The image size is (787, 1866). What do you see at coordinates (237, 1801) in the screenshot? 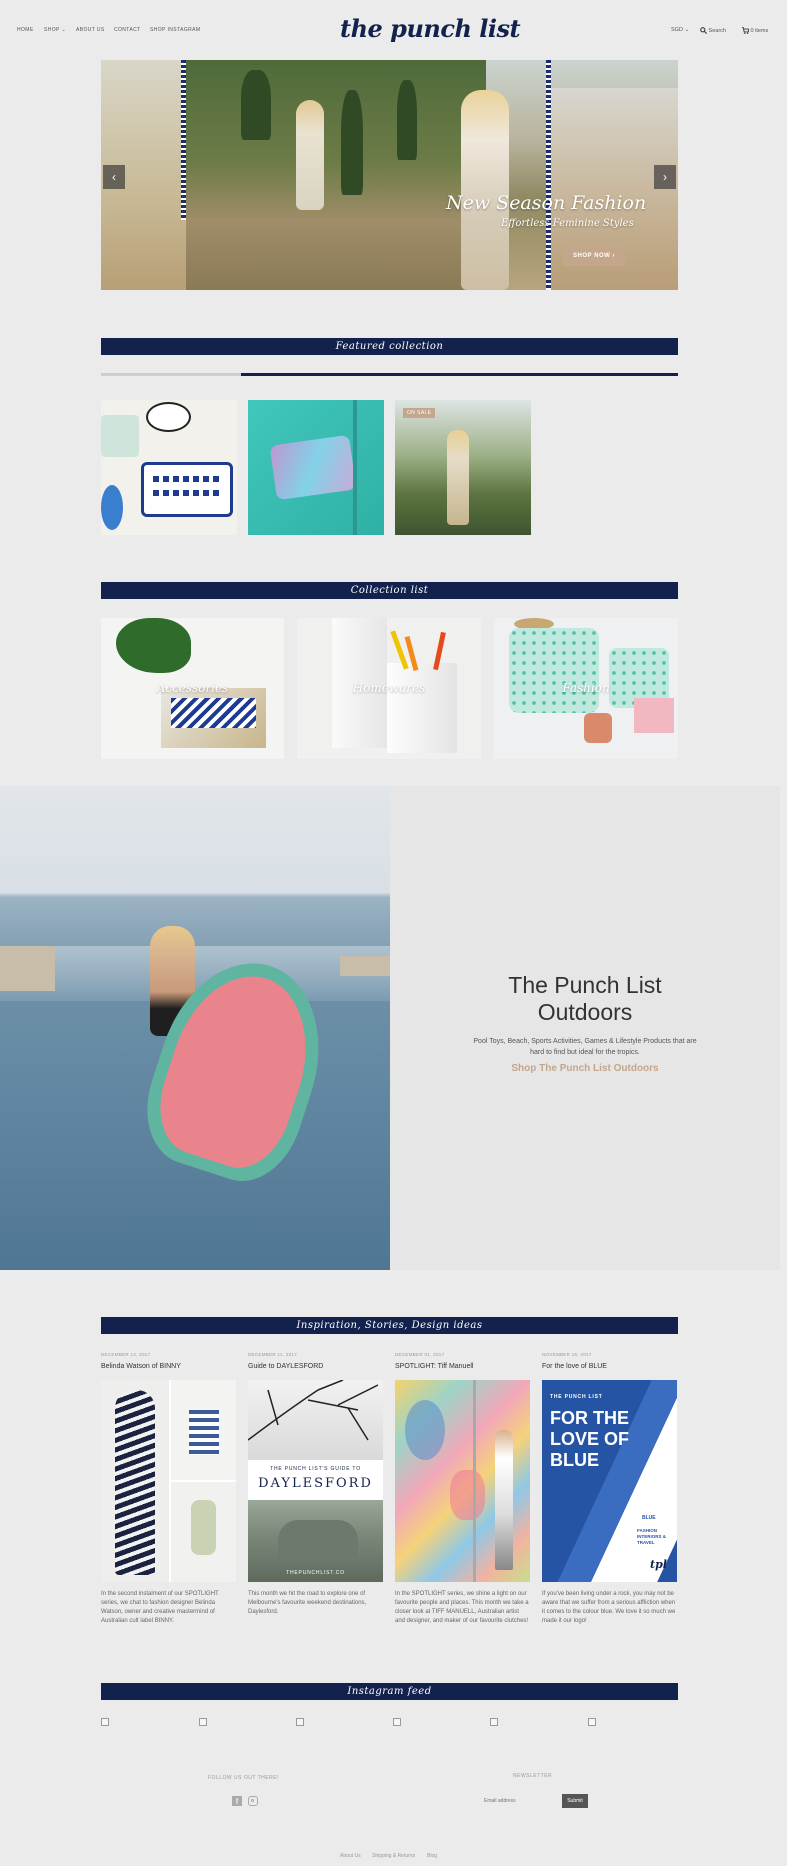
I see `facebook-icon: f` at bounding box center [237, 1801].